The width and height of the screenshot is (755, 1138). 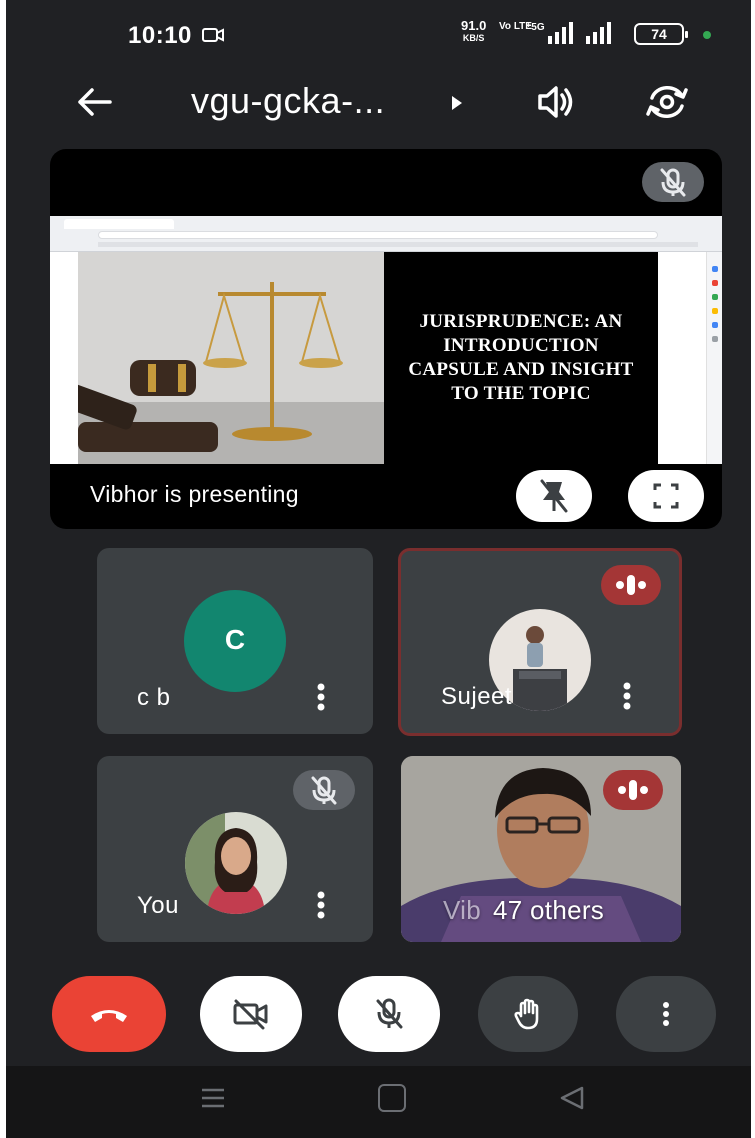 What do you see at coordinates (231, 358) in the screenshot?
I see `scales-of-justice-image` at bounding box center [231, 358].